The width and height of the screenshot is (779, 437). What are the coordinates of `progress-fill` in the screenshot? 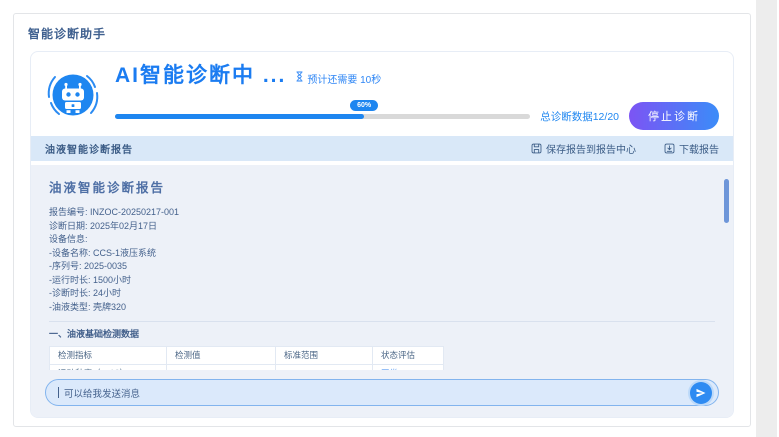 It's located at (240, 116).